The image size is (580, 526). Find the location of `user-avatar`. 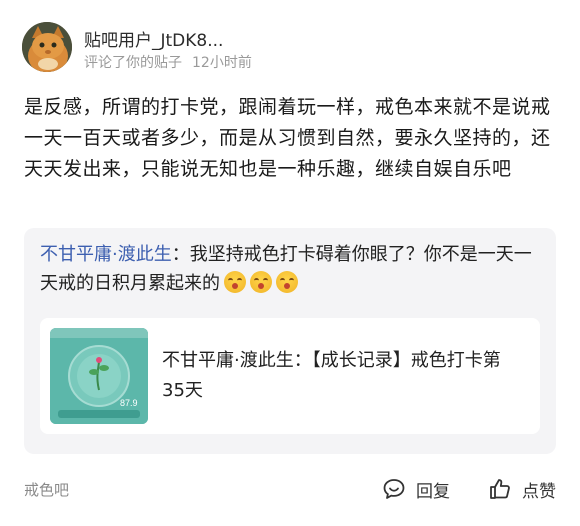

user-avatar is located at coordinates (47, 47).